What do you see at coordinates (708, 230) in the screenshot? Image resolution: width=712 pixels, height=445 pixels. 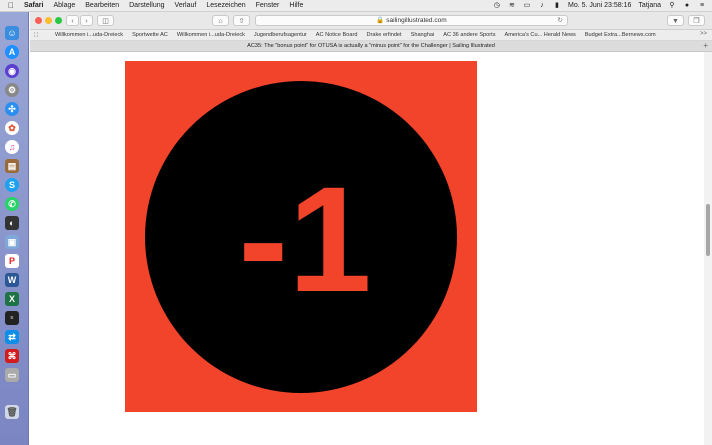 I see `scrollbar-thumb` at bounding box center [708, 230].